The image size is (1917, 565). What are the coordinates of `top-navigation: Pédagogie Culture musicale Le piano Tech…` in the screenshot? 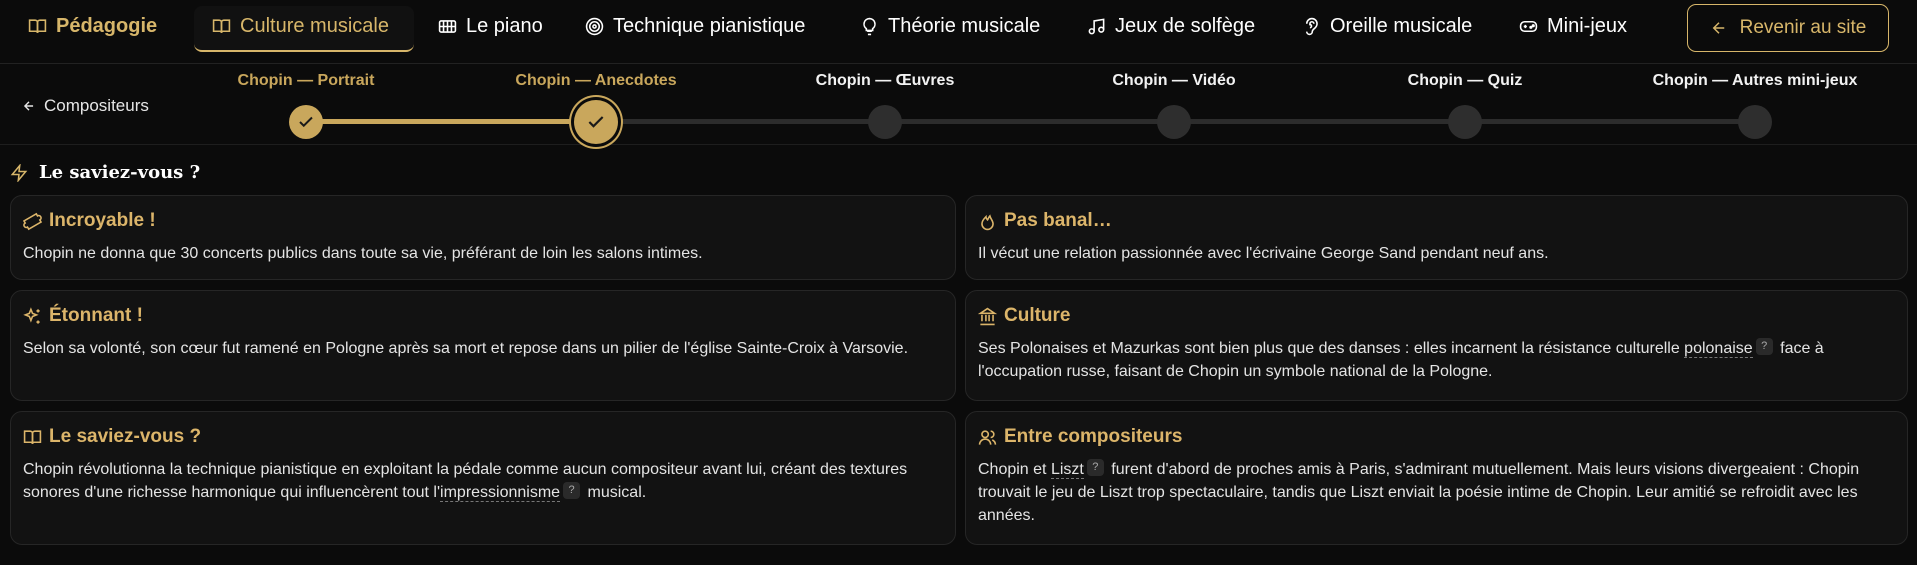 It's located at (958, 32).